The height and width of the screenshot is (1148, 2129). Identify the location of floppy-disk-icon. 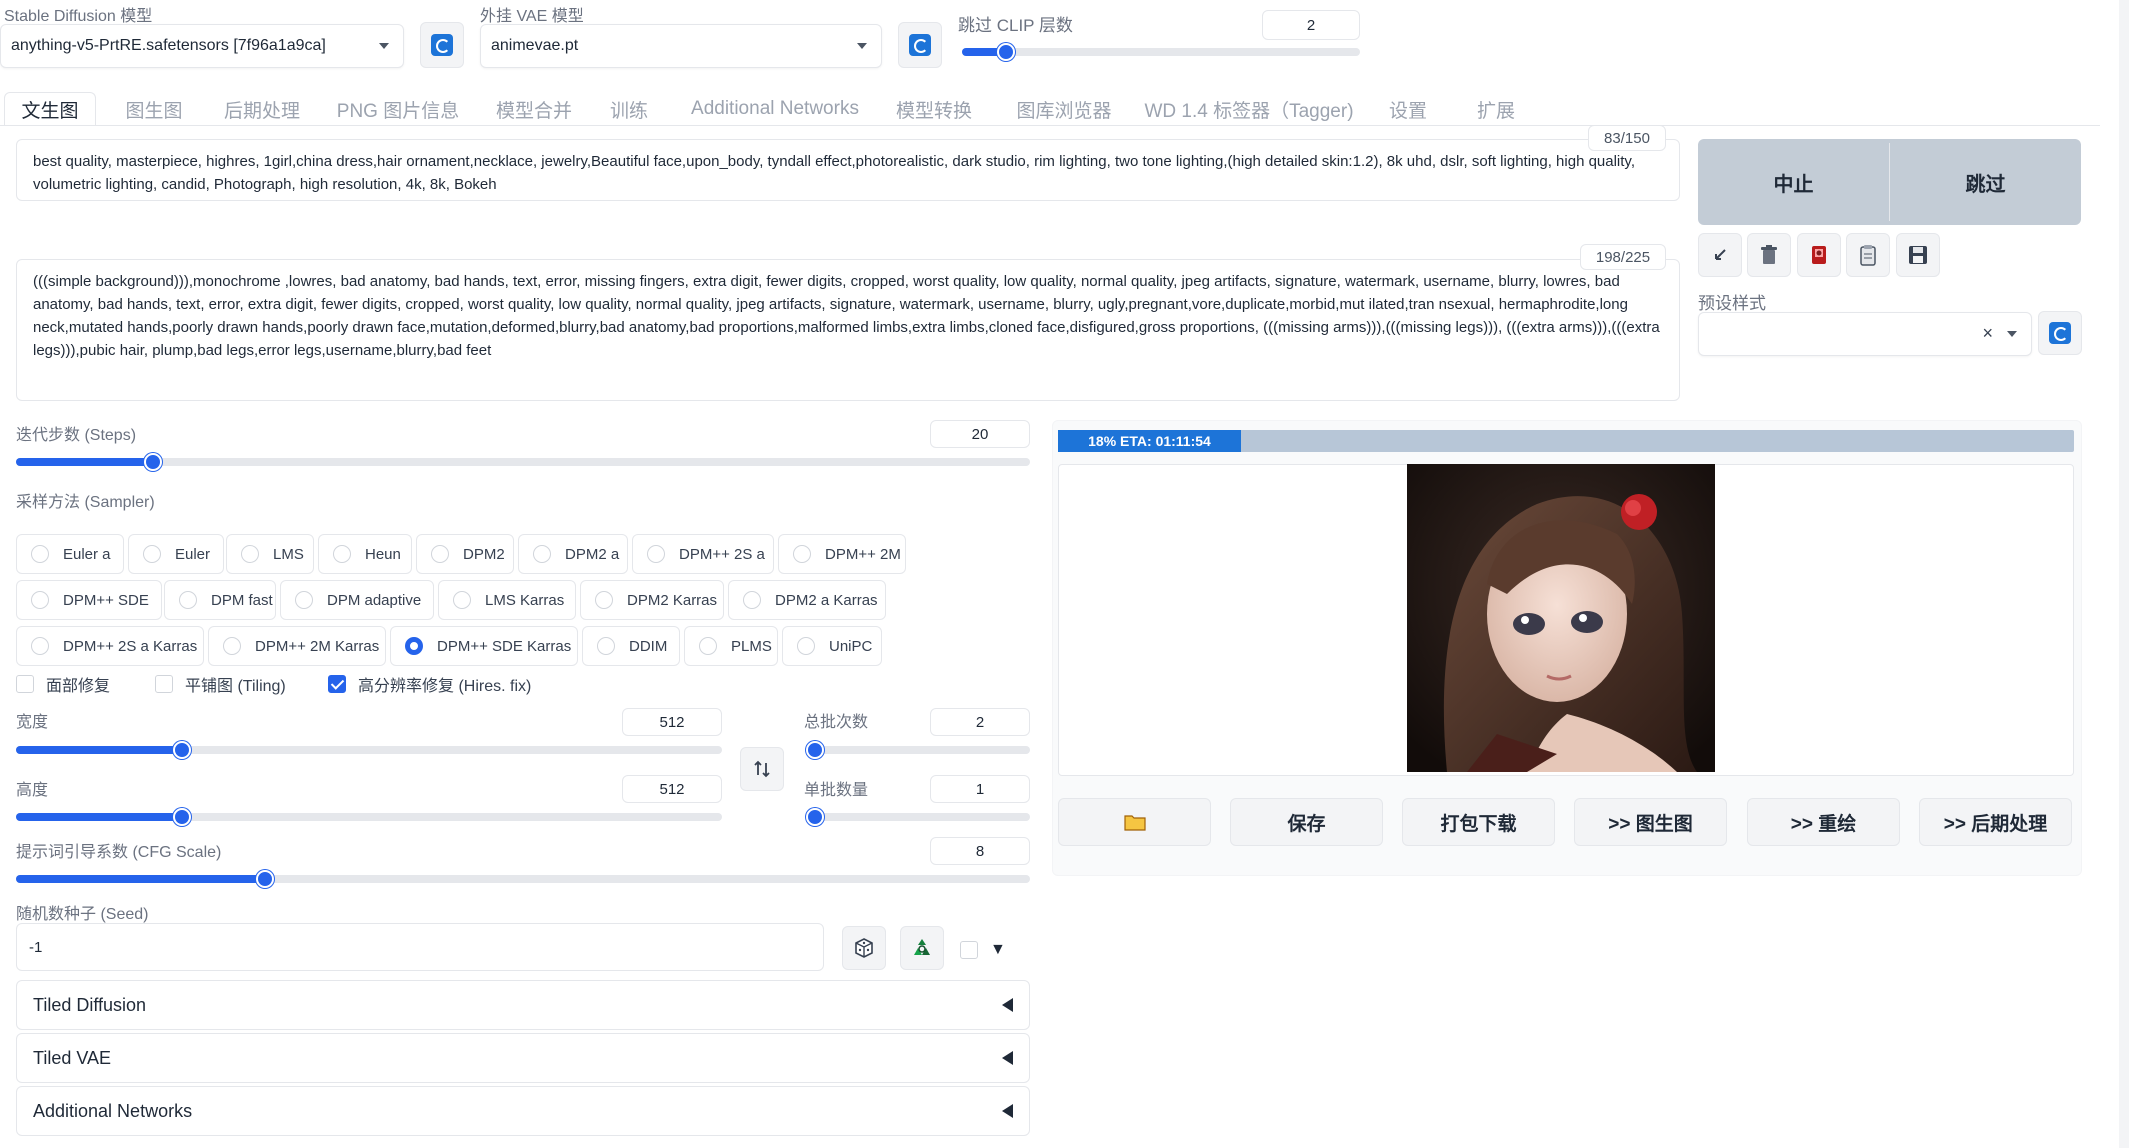
(1918, 255).